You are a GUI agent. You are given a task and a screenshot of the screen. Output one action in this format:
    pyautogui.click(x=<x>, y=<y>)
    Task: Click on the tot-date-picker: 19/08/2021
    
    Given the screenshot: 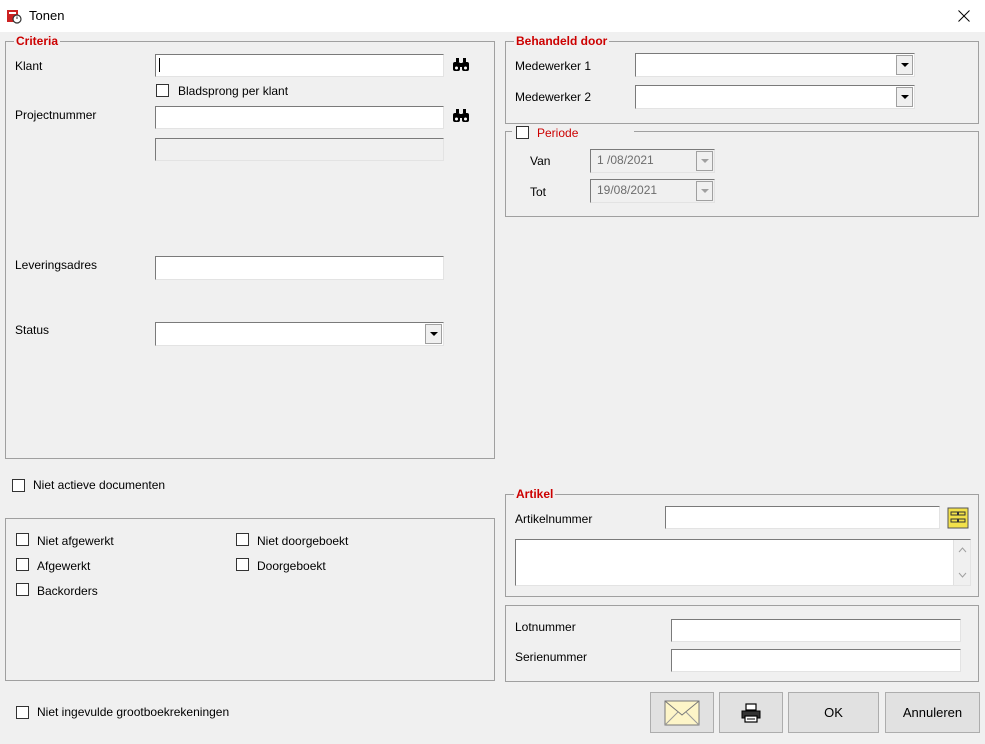 What is the action you would take?
    pyautogui.click(x=652, y=191)
    